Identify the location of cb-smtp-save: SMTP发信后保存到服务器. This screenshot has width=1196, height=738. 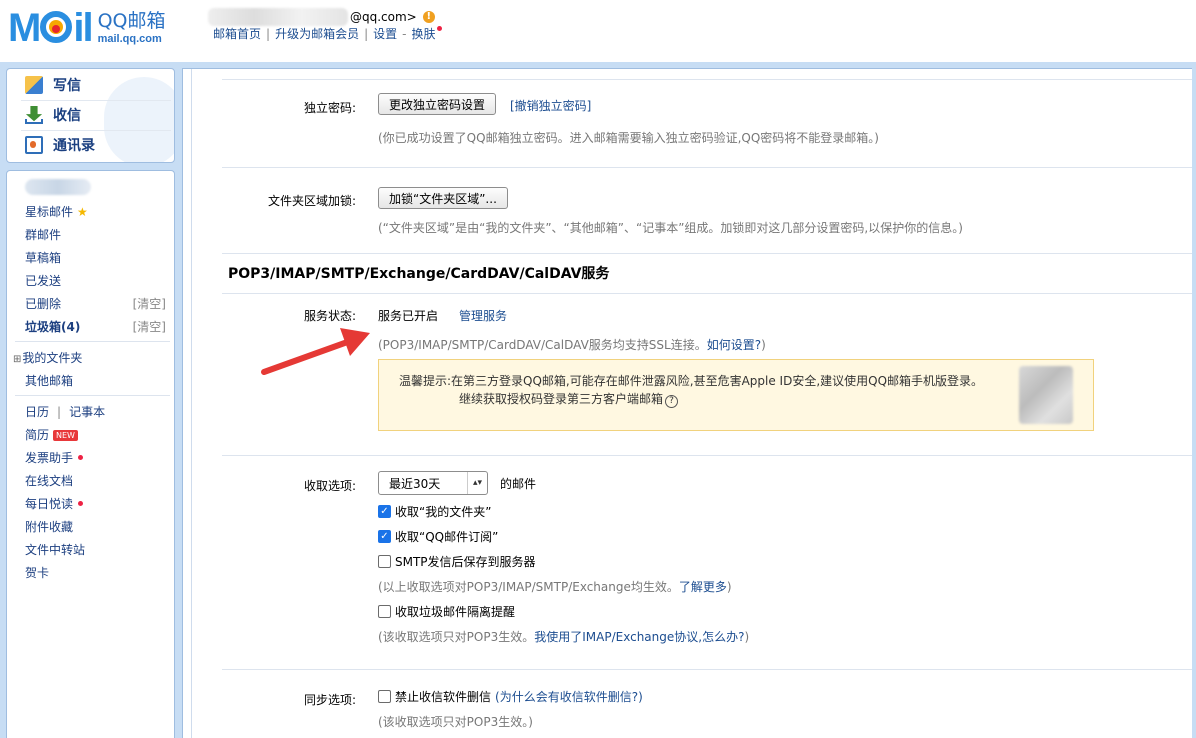
(457, 561).